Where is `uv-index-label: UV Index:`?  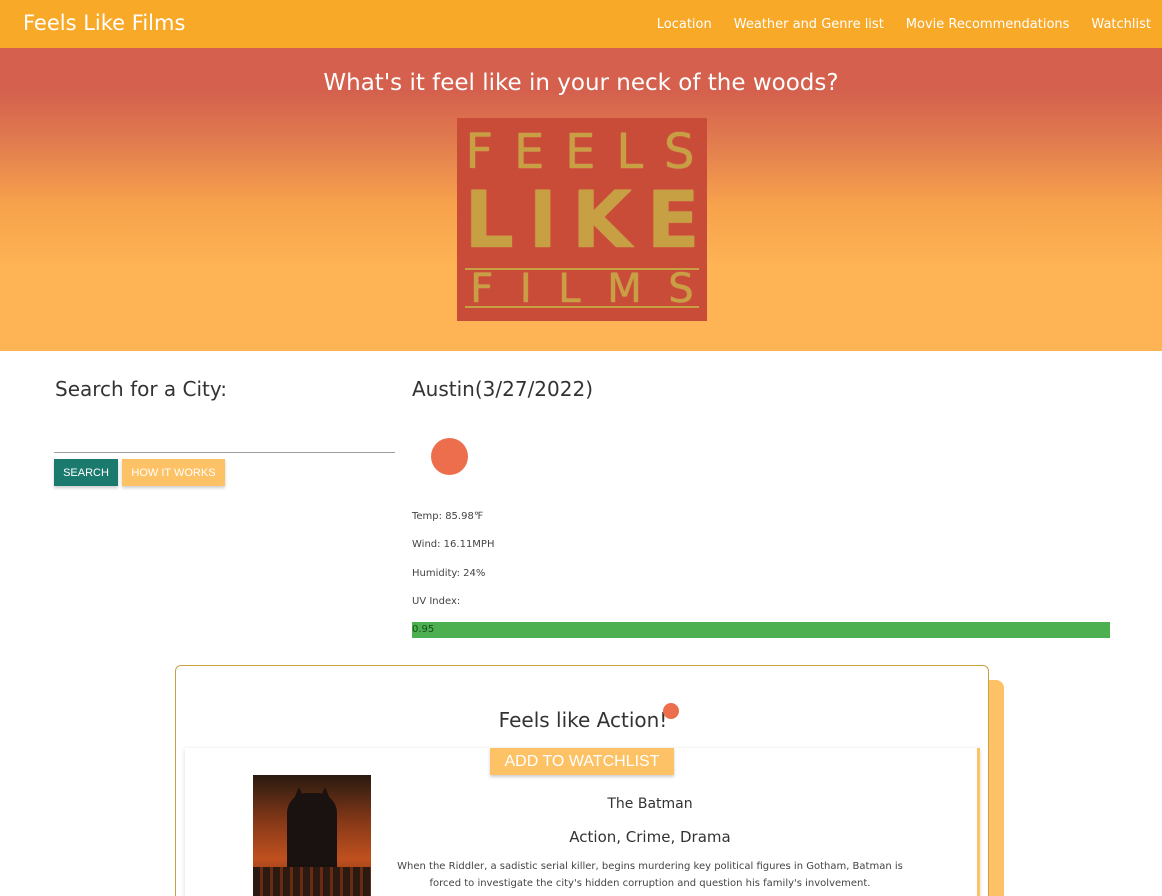 uv-index-label: UV Index: is located at coordinates (436, 601).